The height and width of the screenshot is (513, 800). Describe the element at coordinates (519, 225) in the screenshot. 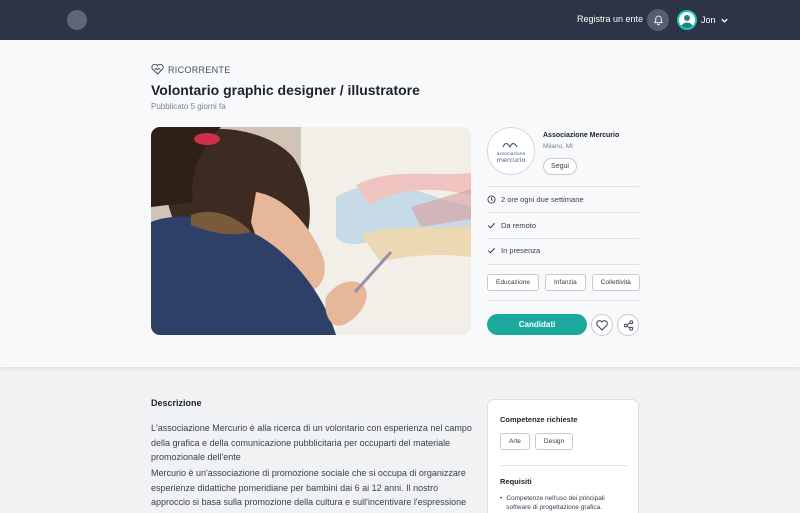

I see `remote-text: Da remoto` at that location.